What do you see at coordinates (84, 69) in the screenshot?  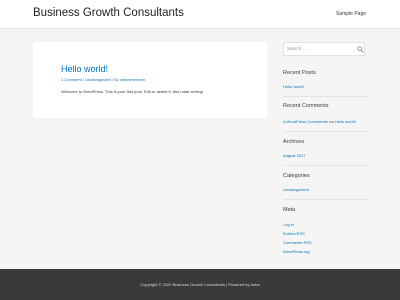 I see `post-title: Hello world!` at bounding box center [84, 69].